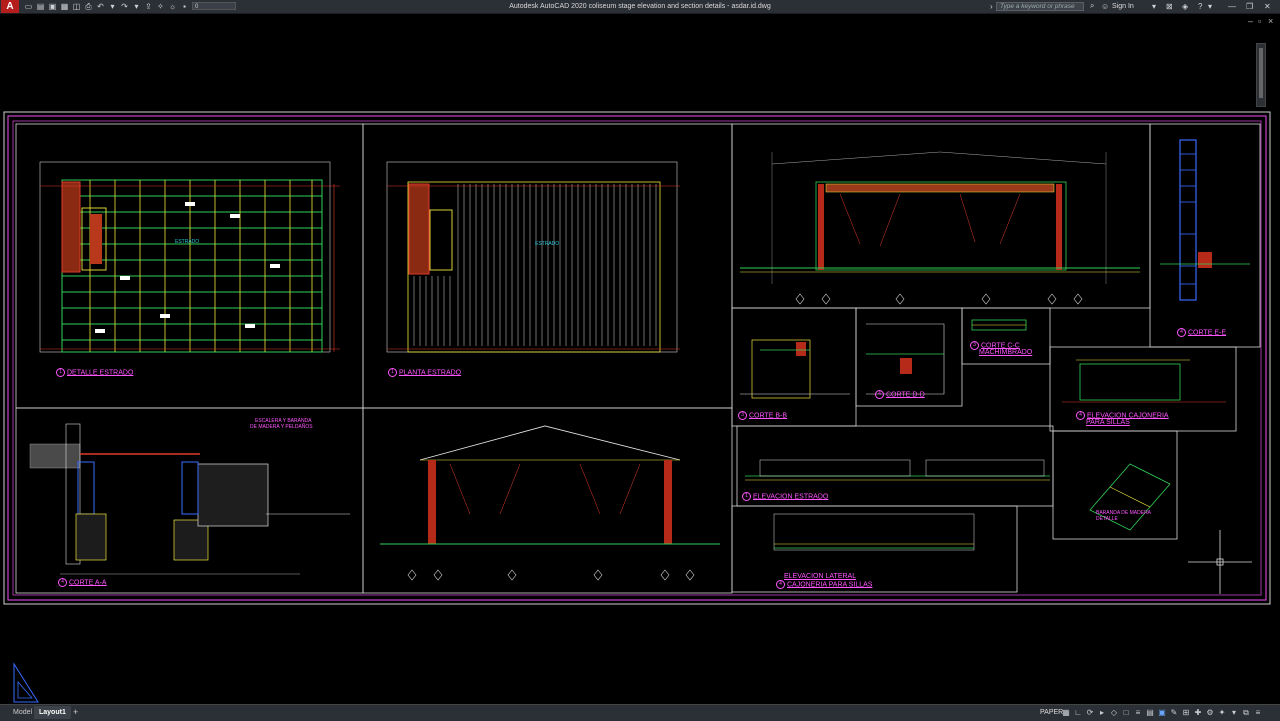 This screenshot has width=1280, height=721. Describe the element at coordinates (900, 394) in the screenshot. I see `label-corte-d-d: 4 CORTE D-D` at that location.